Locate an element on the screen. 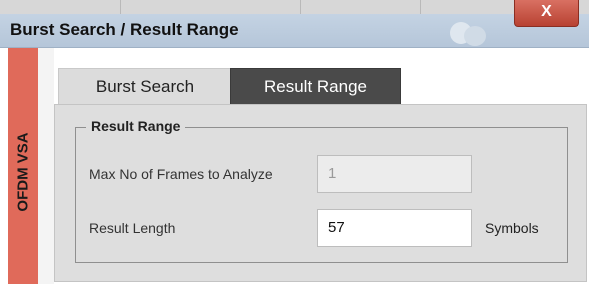 The width and height of the screenshot is (589, 286). max-frames-input: 1 is located at coordinates (394, 174).